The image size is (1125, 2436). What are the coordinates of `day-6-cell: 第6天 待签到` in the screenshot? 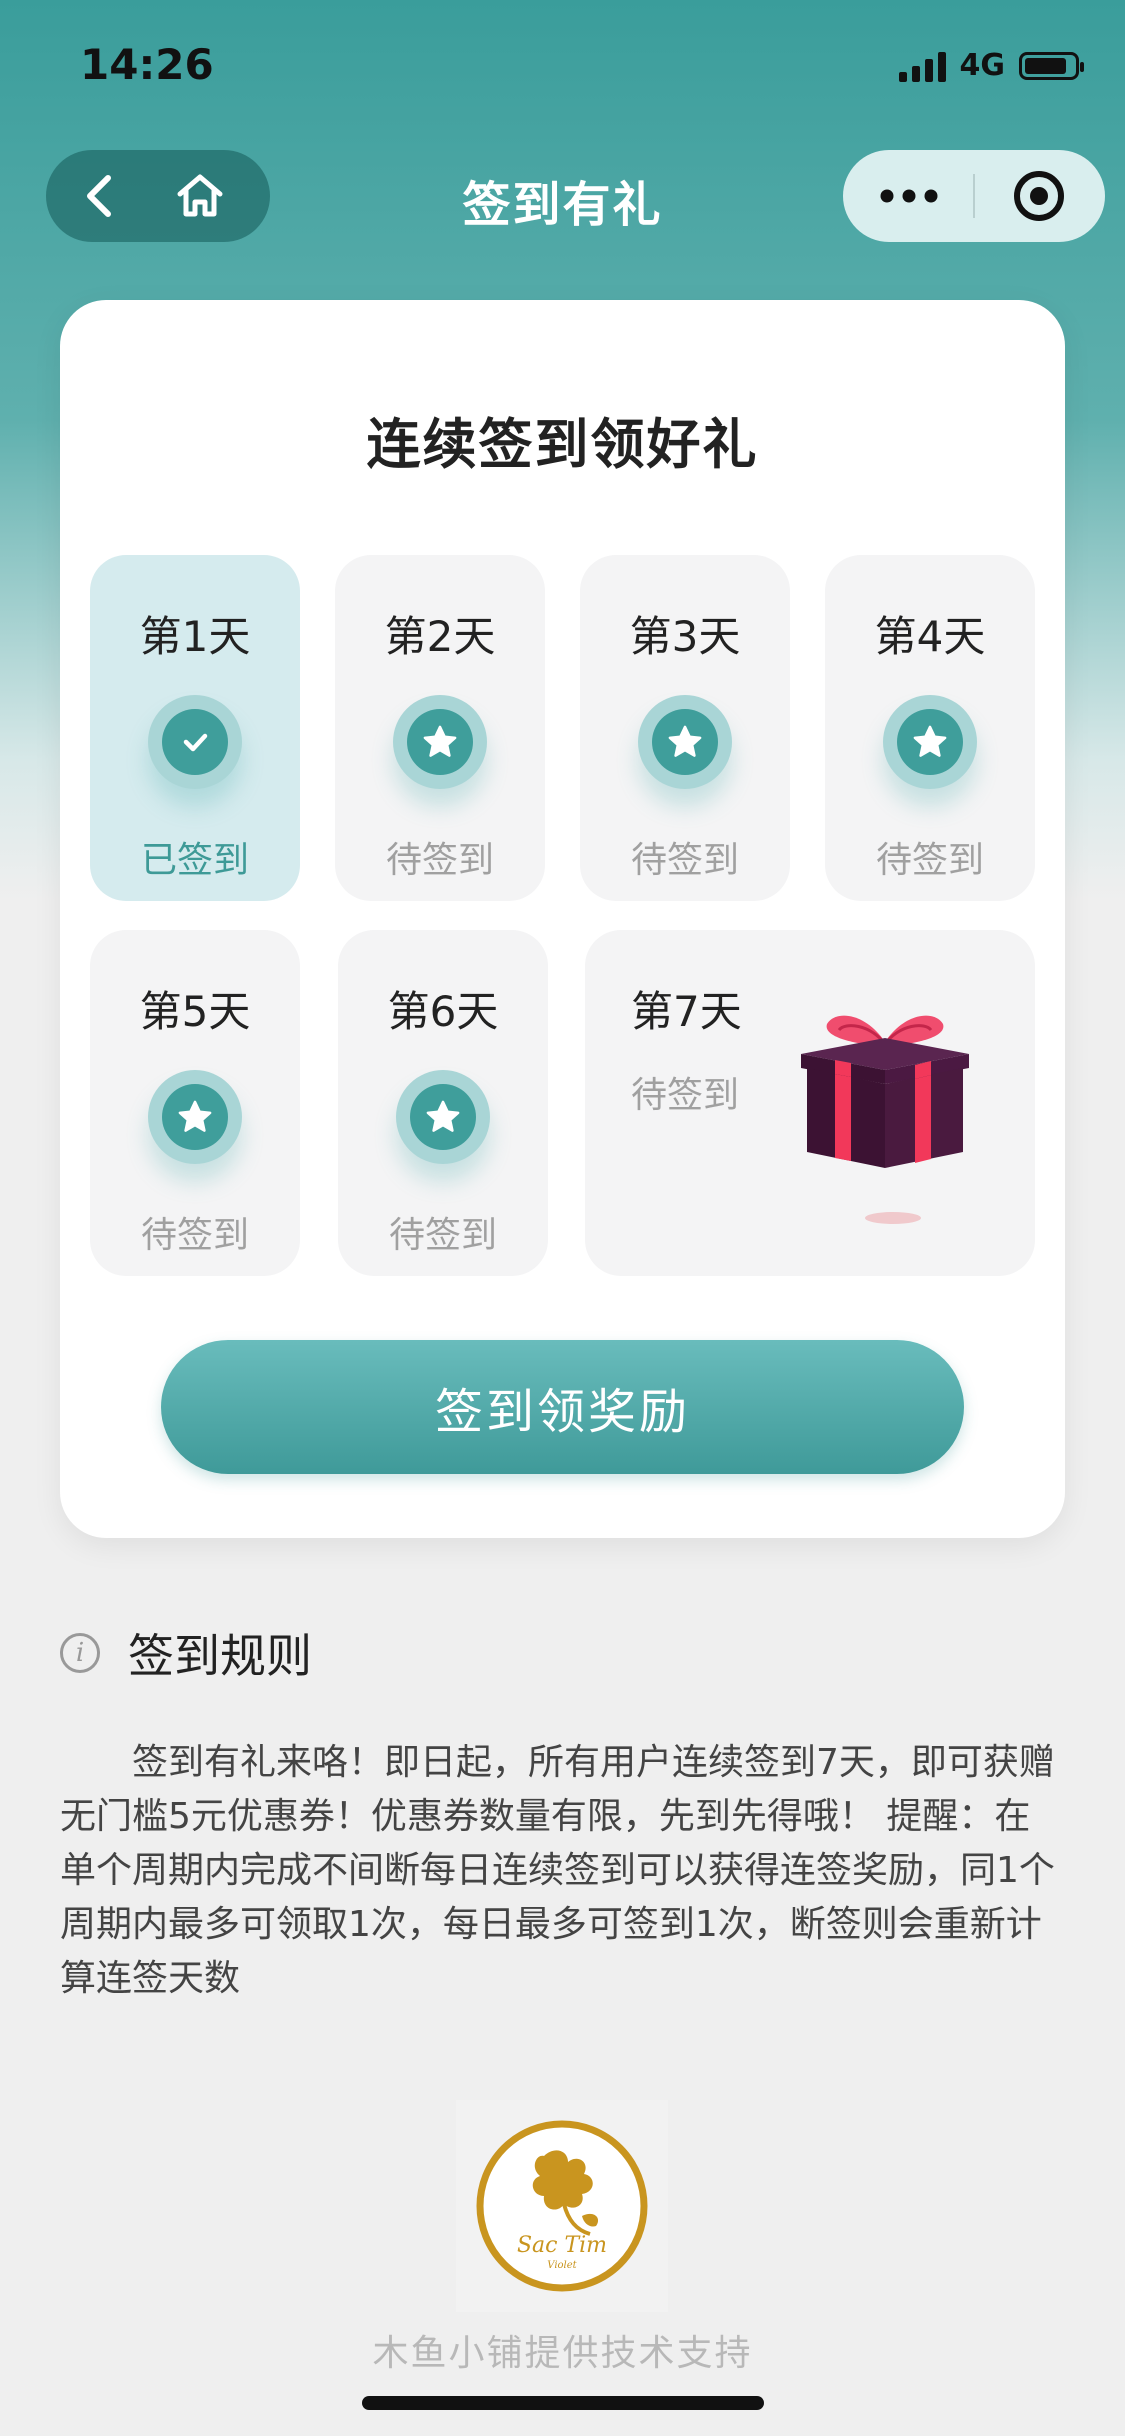 It's located at (443, 1103).